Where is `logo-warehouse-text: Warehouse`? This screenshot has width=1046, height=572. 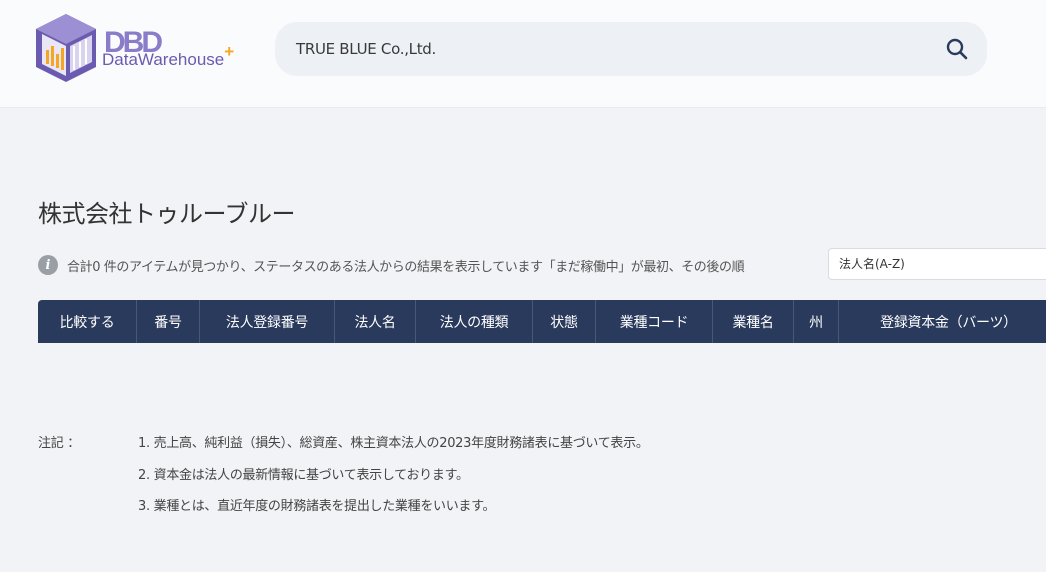 logo-warehouse-text: Warehouse is located at coordinates (181, 59).